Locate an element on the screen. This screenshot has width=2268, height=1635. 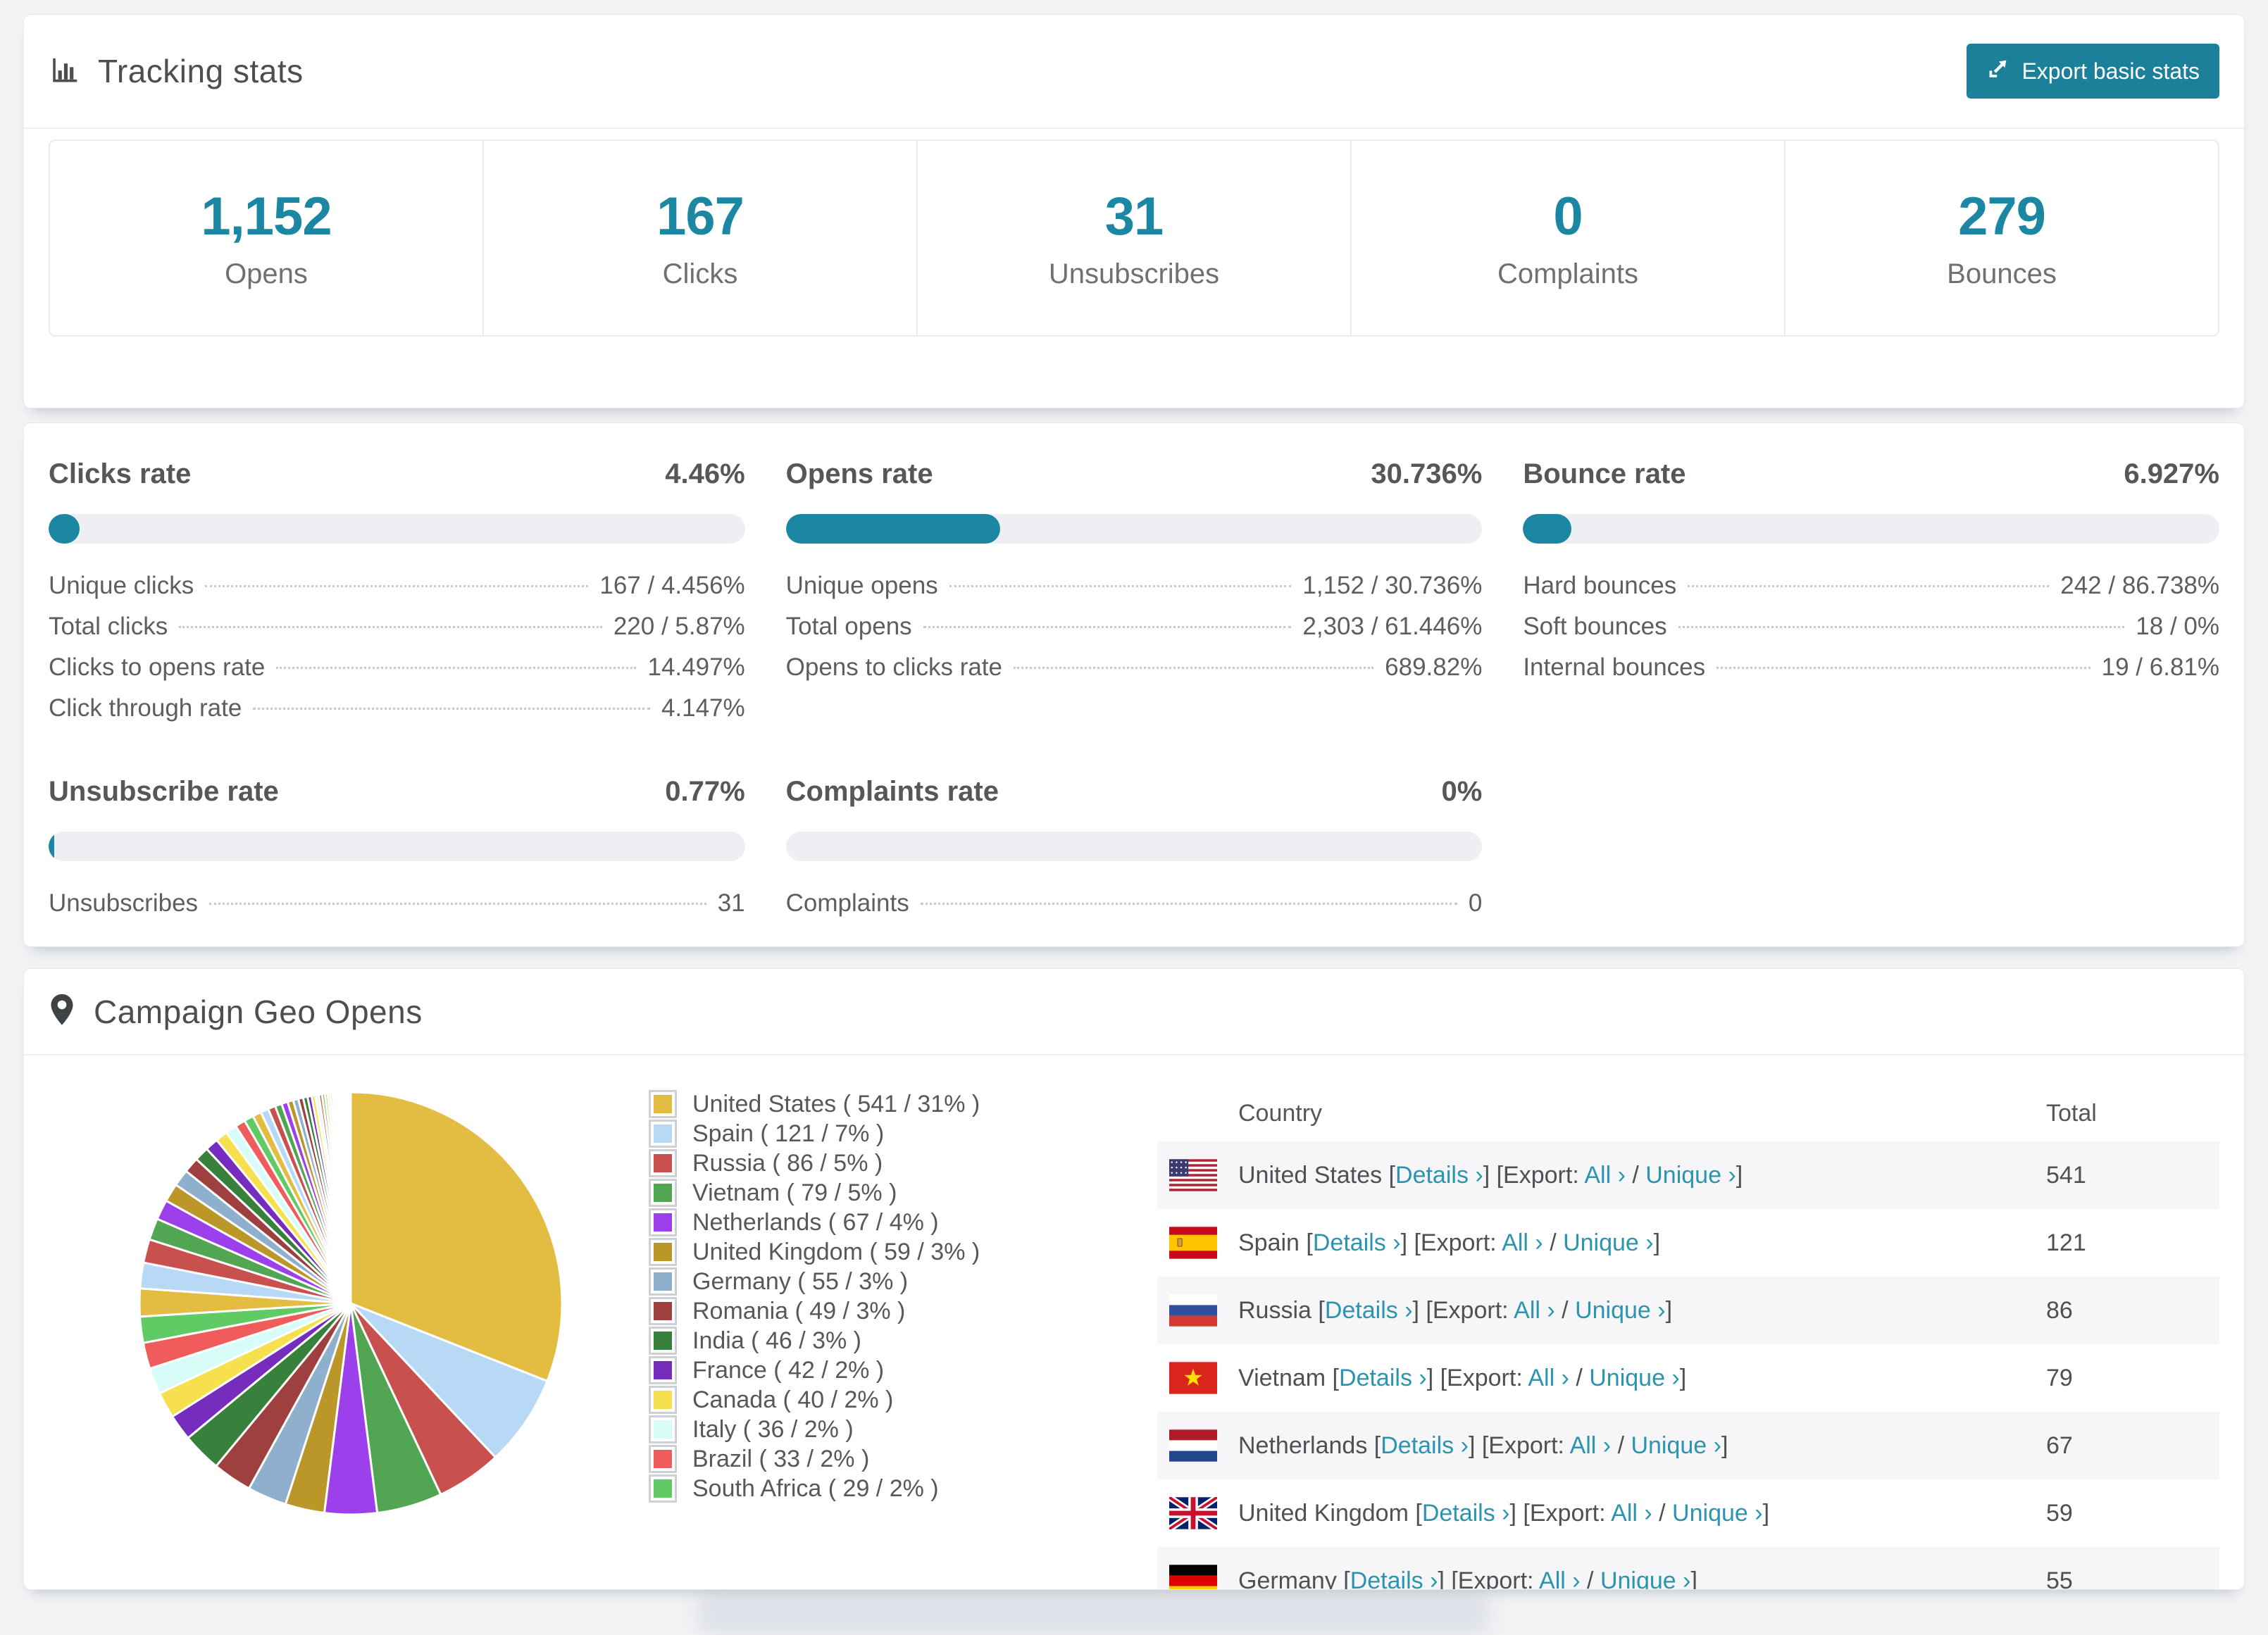
map-pin-icon is located at coordinates (62, 1011).